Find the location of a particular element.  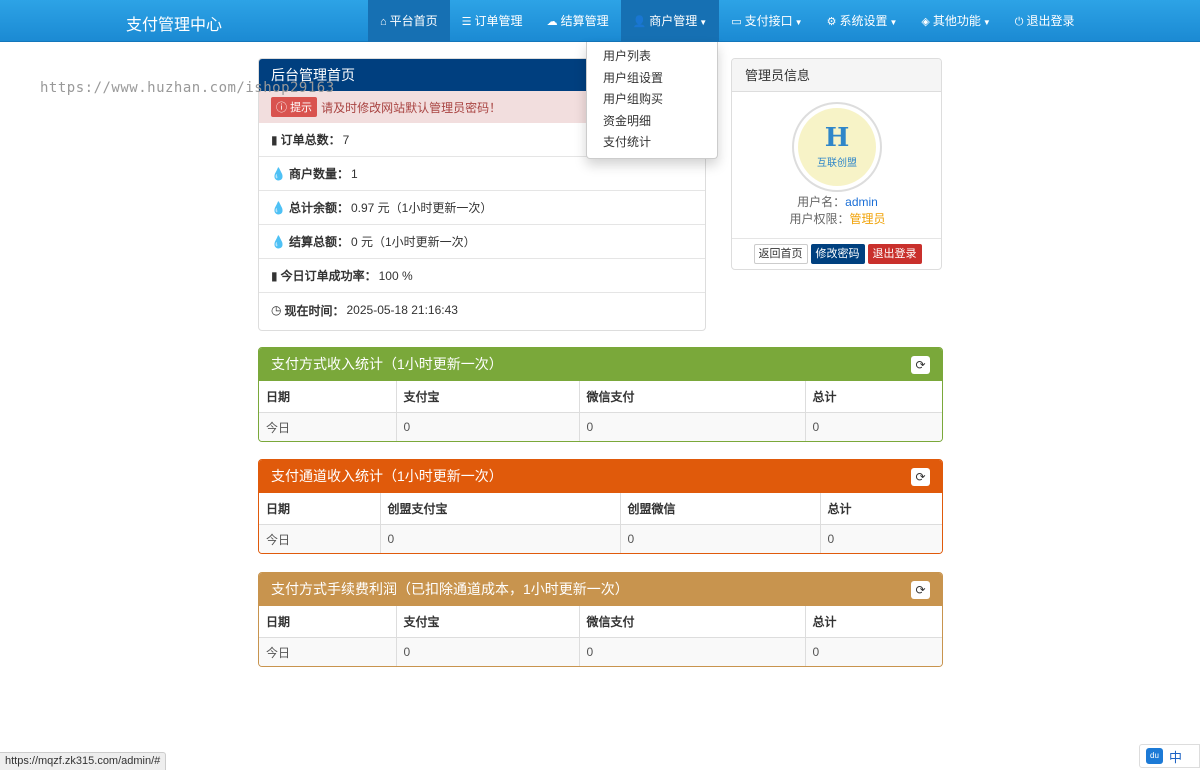

menu-item-user-group-purchase: 用户组购买 is located at coordinates (652, 100).